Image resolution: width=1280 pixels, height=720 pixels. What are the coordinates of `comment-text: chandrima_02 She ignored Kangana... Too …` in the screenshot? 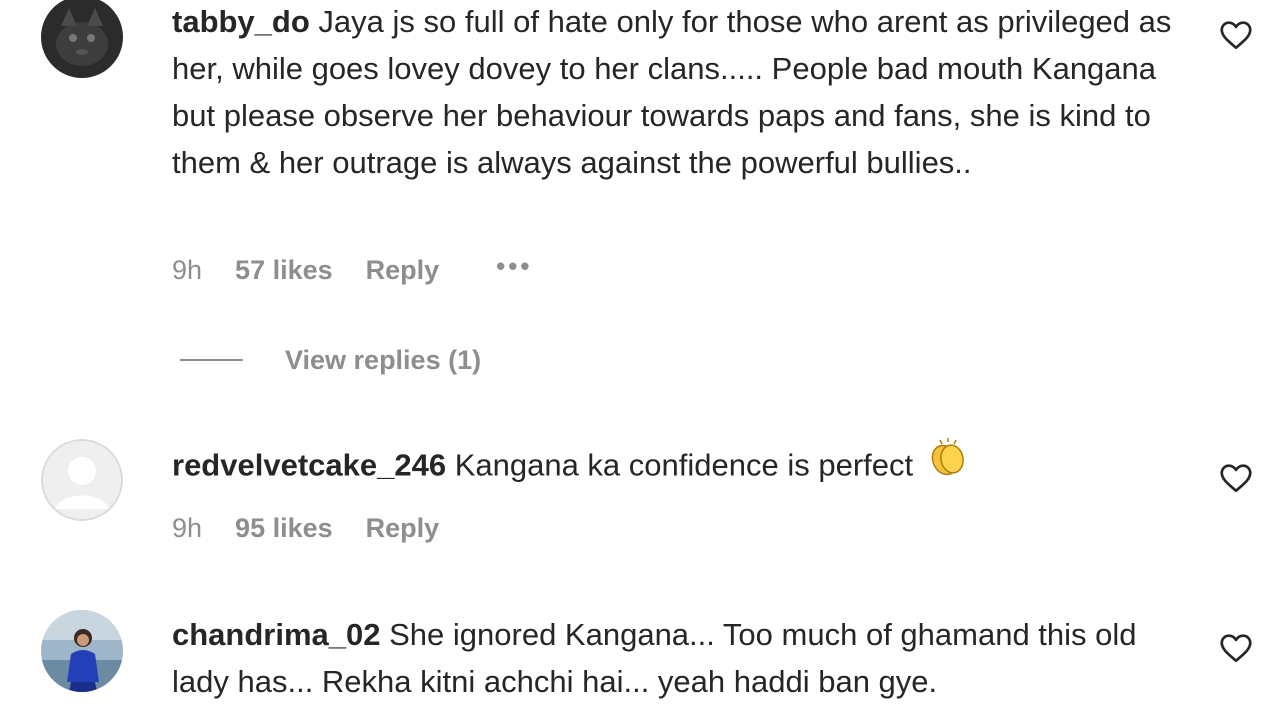 It's located at (682, 658).